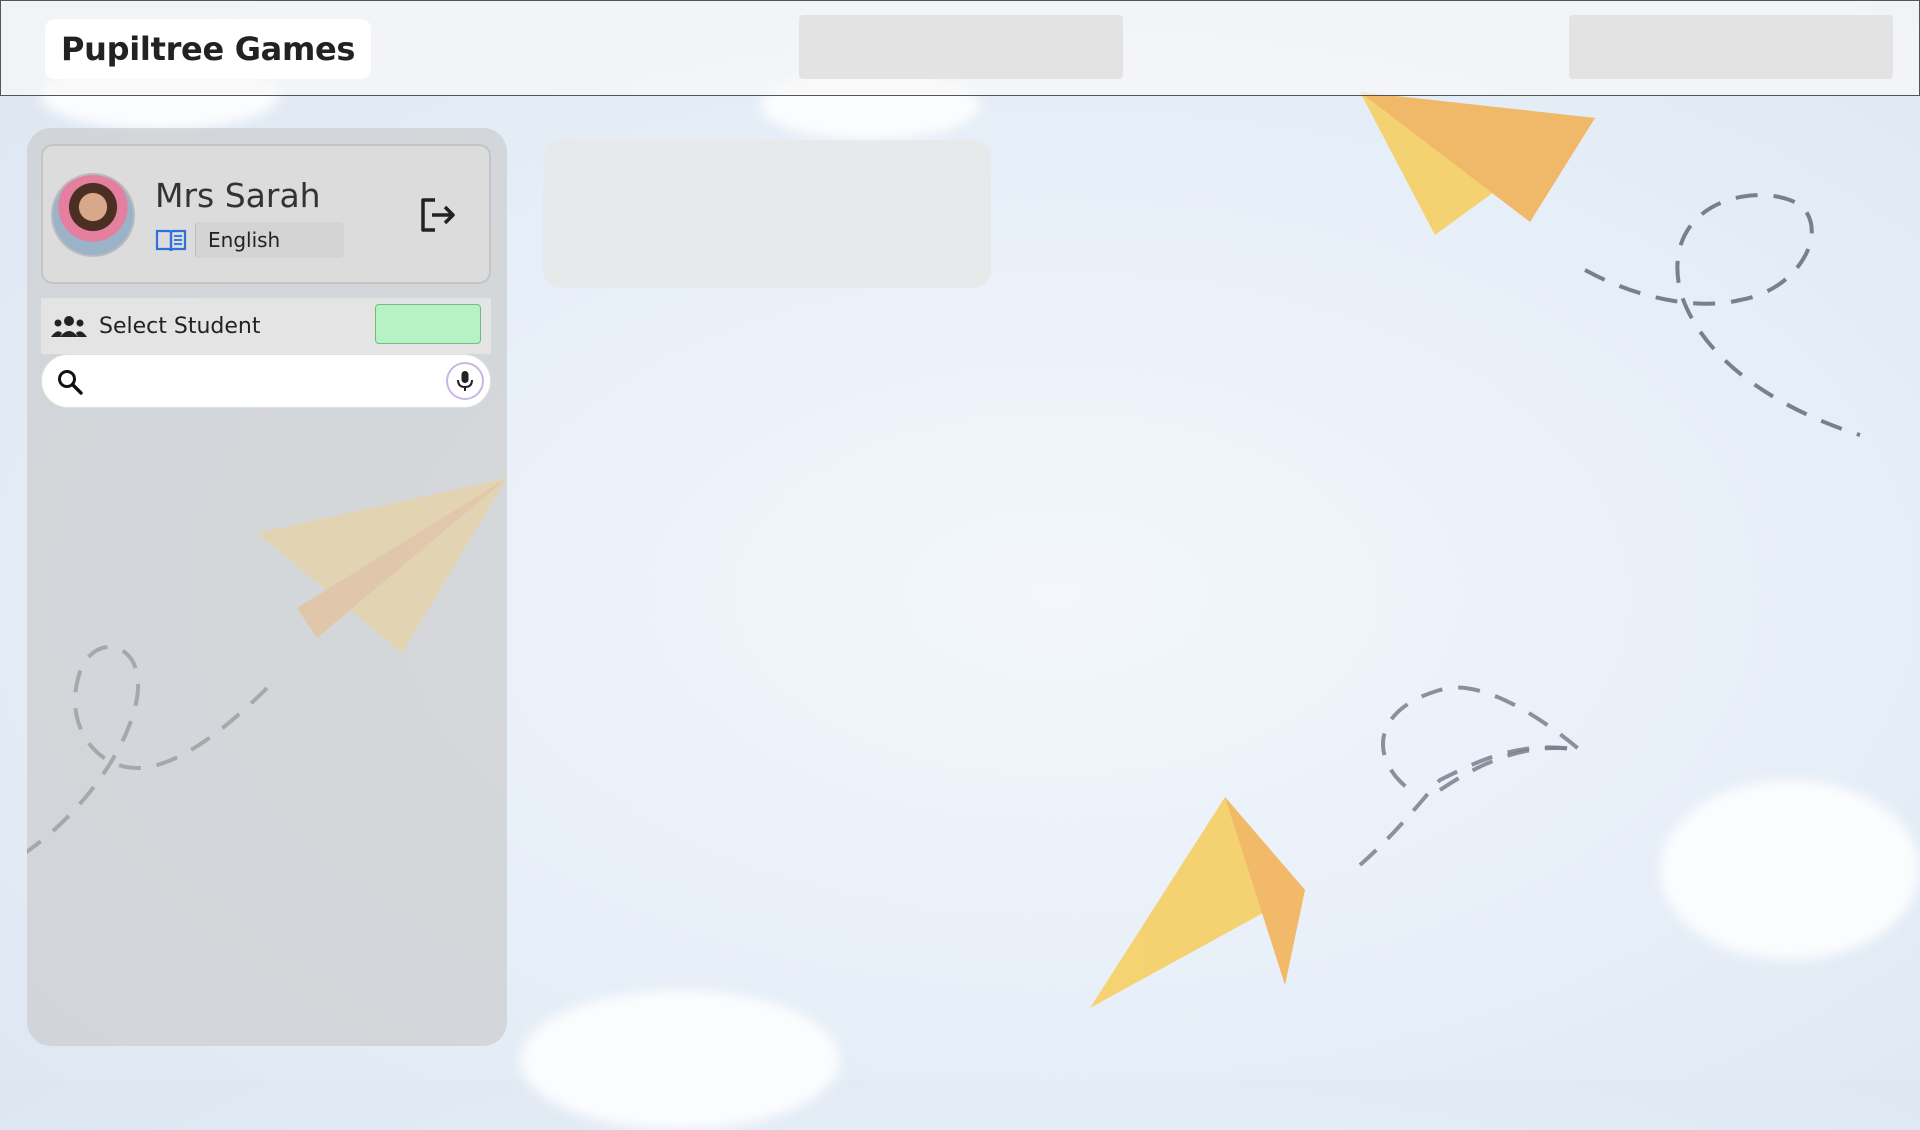 This screenshot has width=1920, height=1130. Describe the element at coordinates (263, 383) in the screenshot. I see `student-search-input` at that location.